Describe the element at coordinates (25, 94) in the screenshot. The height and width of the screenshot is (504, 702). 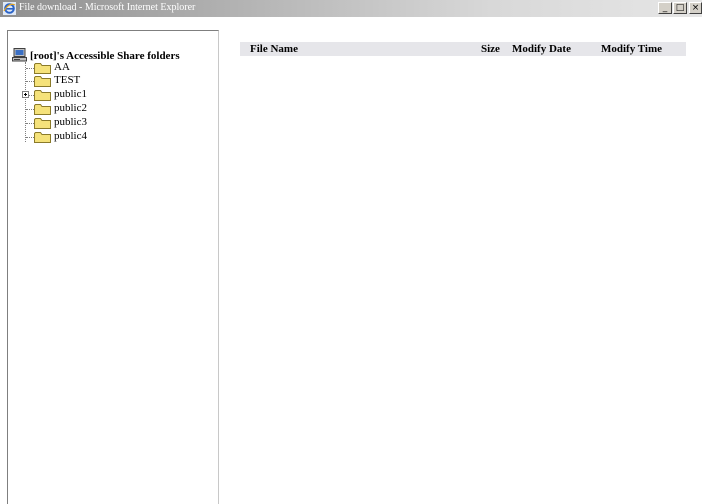
I see `expand-plus-icon` at that location.